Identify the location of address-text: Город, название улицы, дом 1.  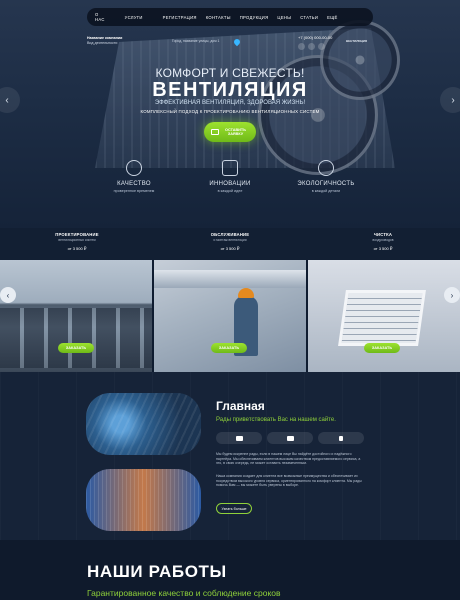
(196, 41).